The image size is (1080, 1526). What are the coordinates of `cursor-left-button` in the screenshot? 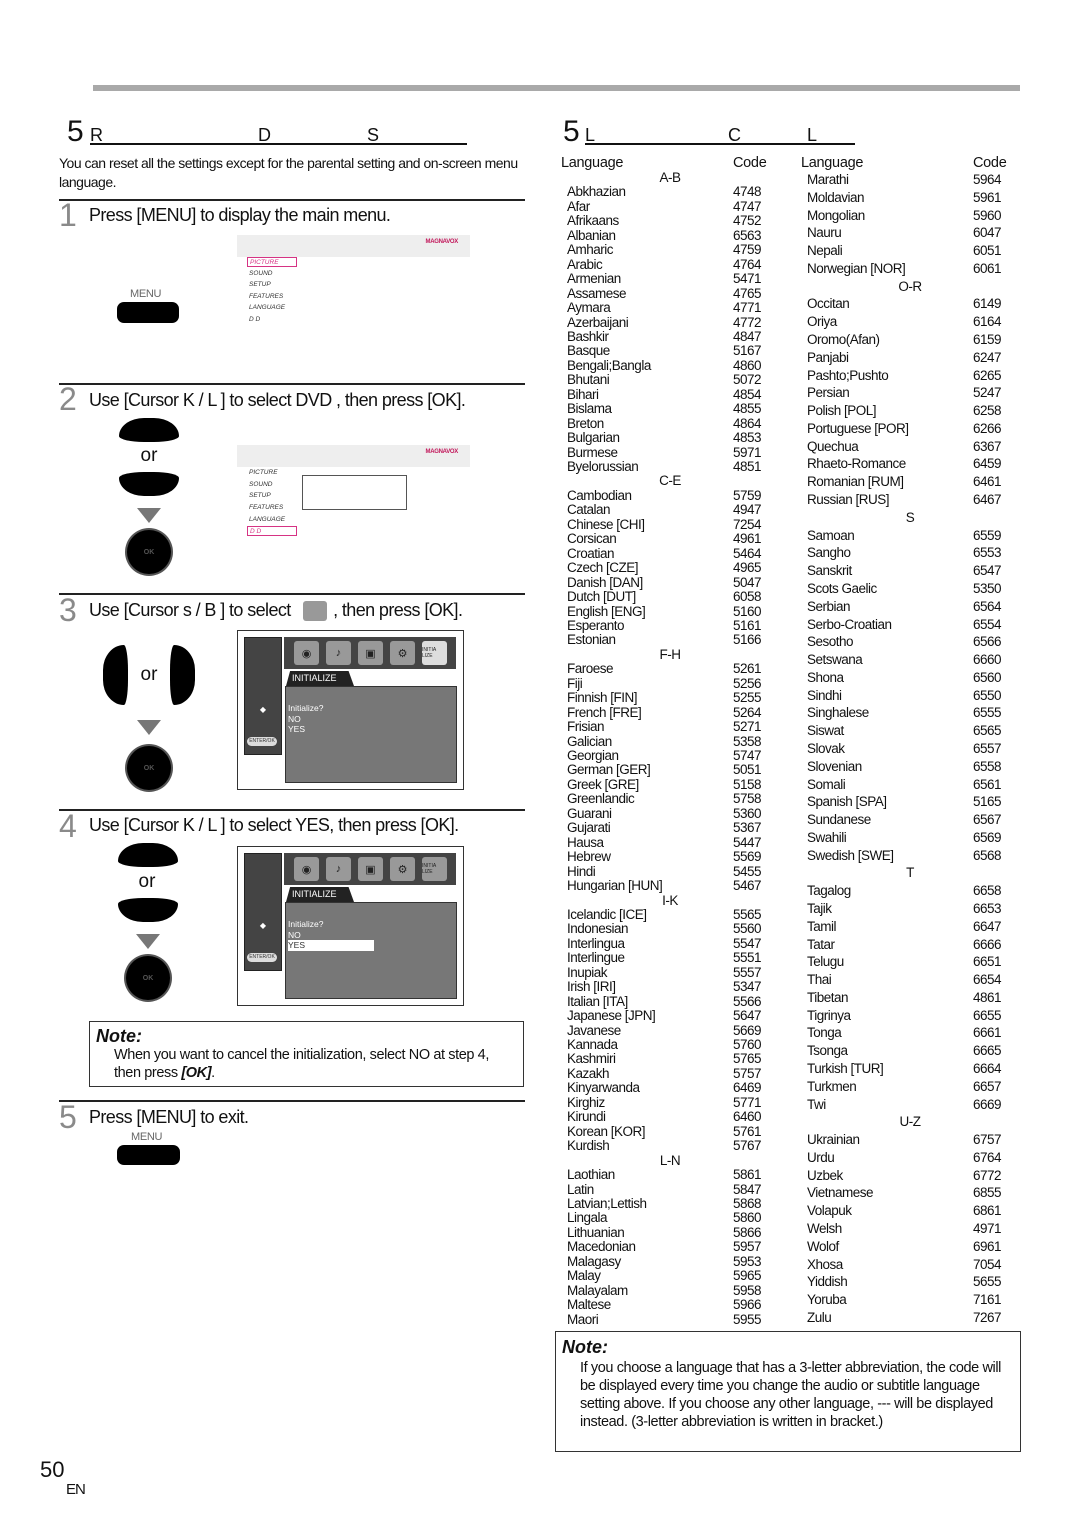 It's located at (115, 675).